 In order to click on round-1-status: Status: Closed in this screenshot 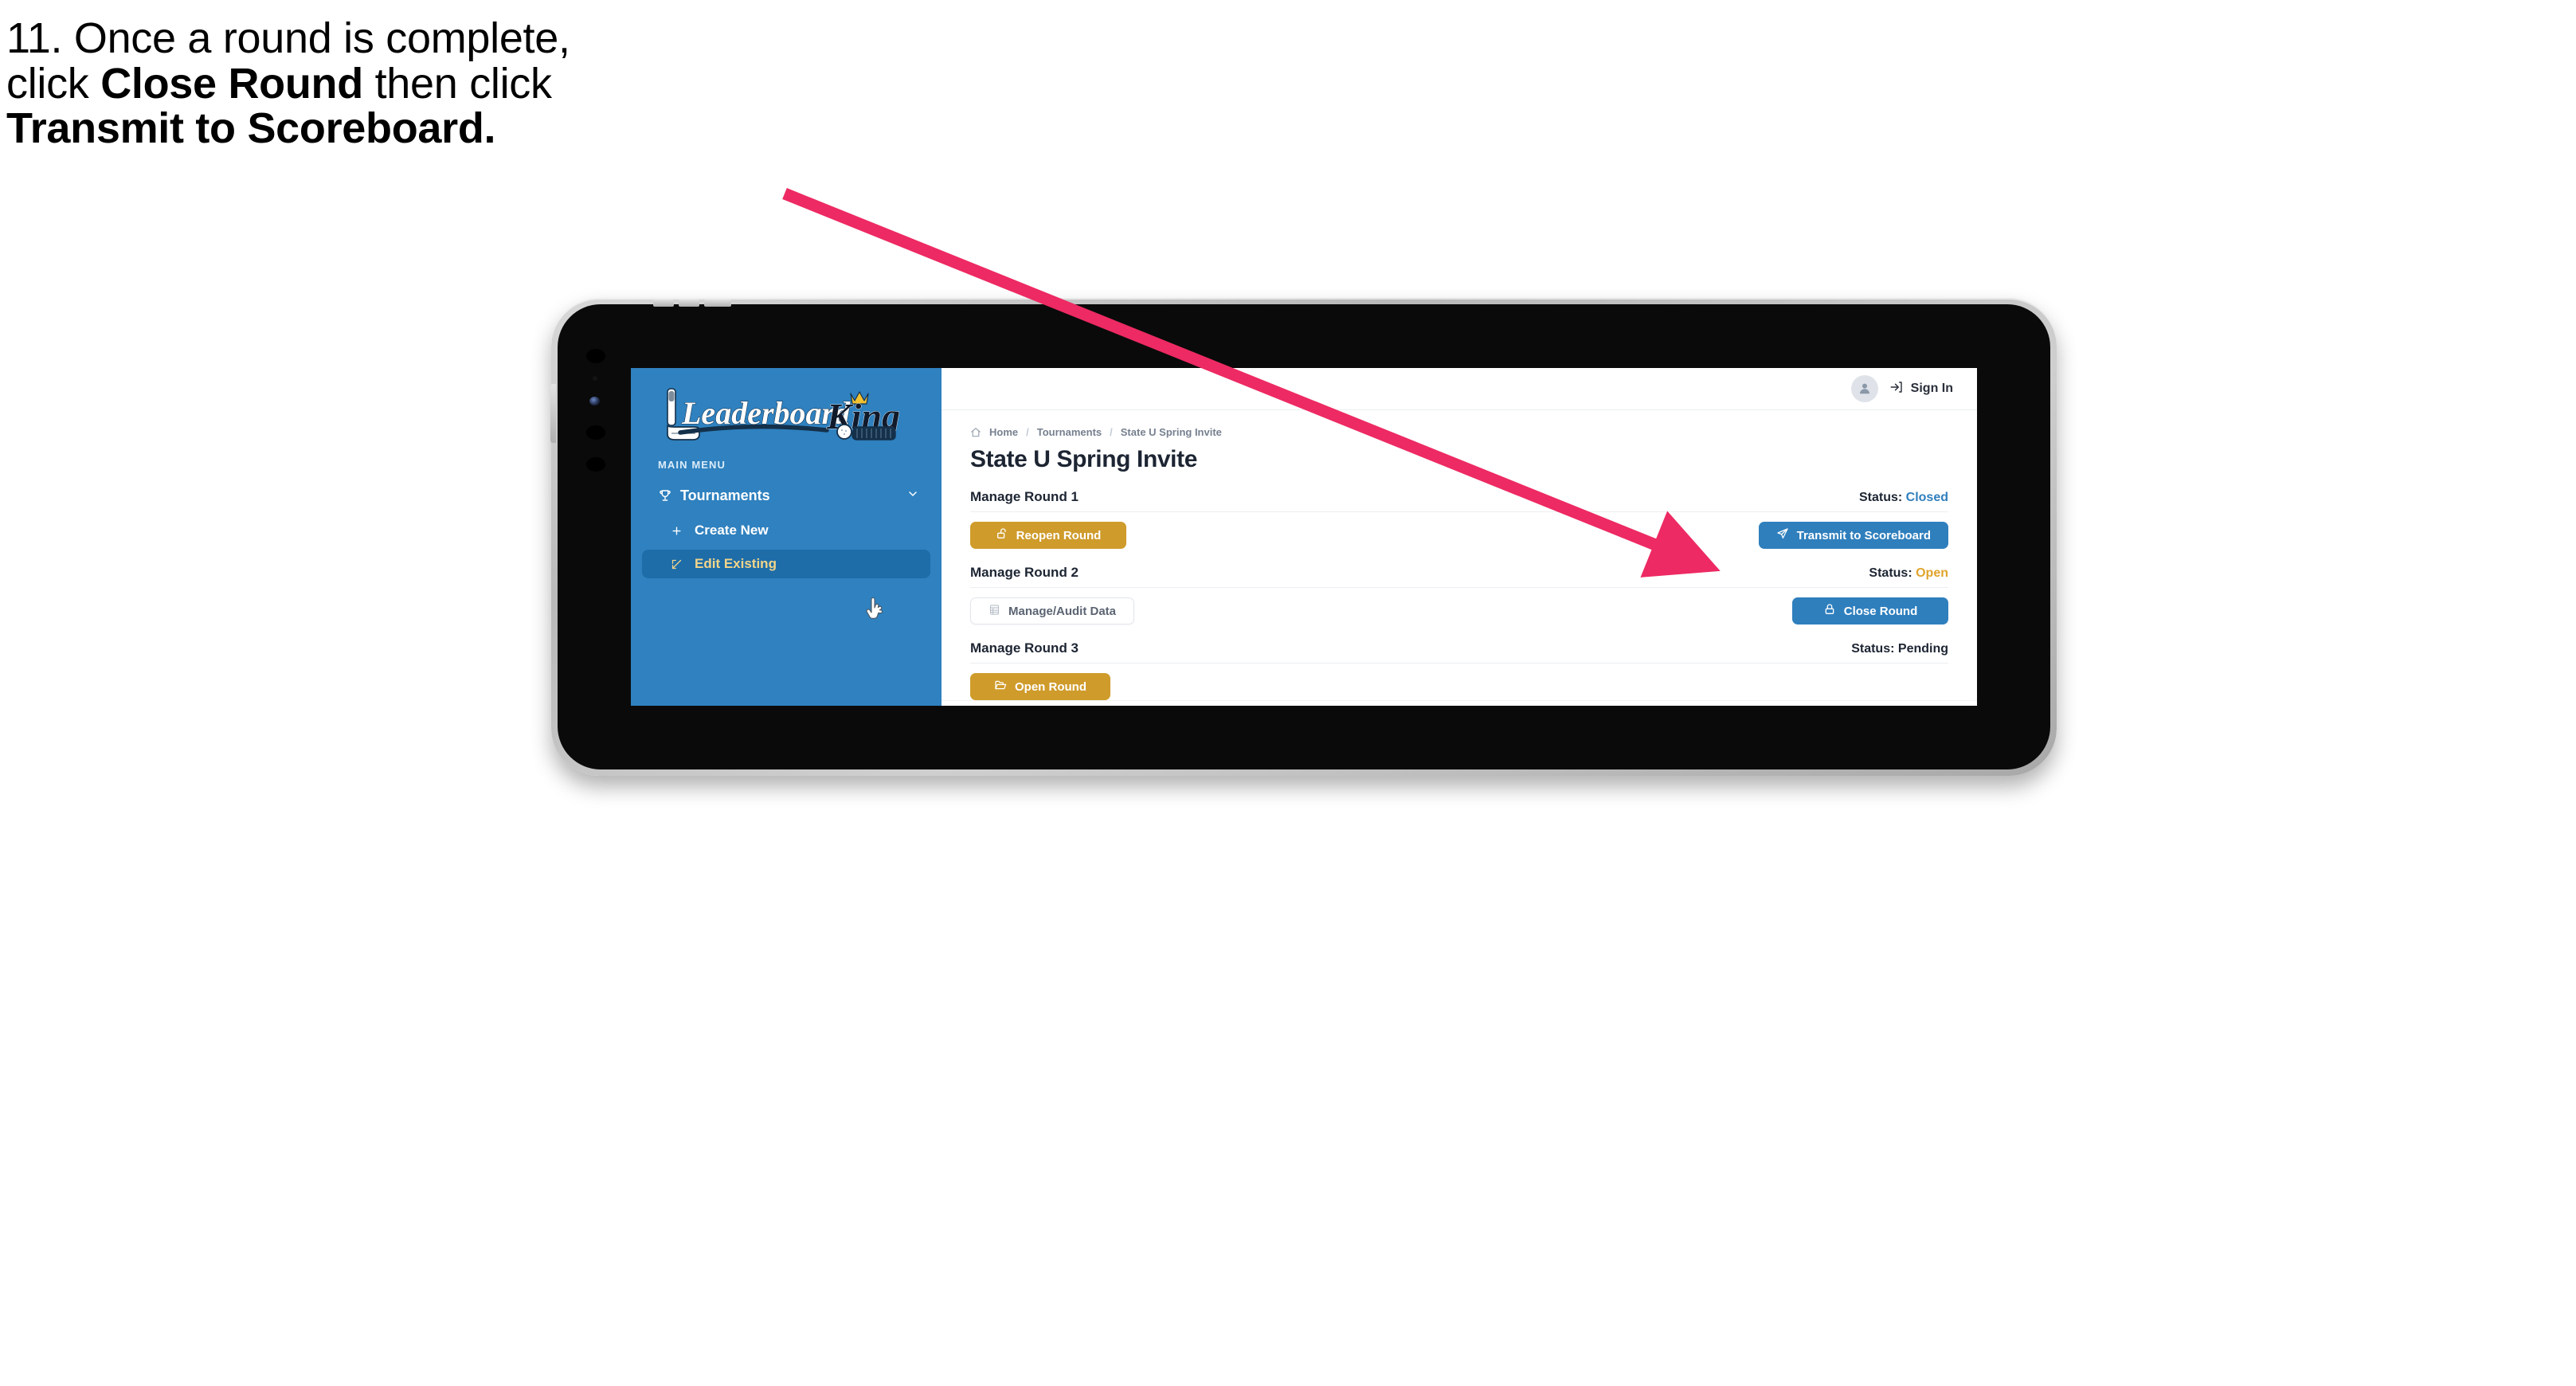, I will do `click(1903, 498)`.